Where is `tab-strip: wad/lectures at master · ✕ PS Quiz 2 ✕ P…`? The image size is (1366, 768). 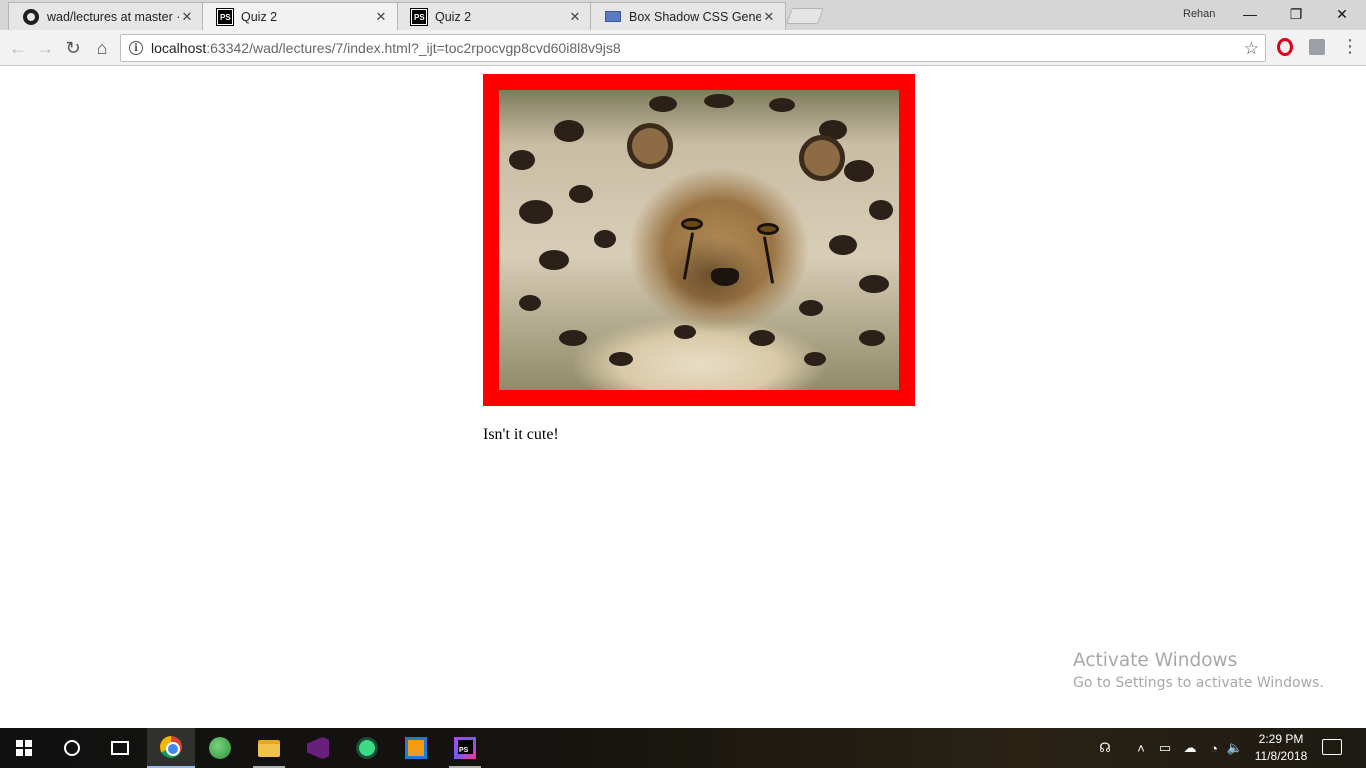 tab-strip: wad/lectures at master · ✕ PS Quiz 2 ✕ P… is located at coordinates (683, 15).